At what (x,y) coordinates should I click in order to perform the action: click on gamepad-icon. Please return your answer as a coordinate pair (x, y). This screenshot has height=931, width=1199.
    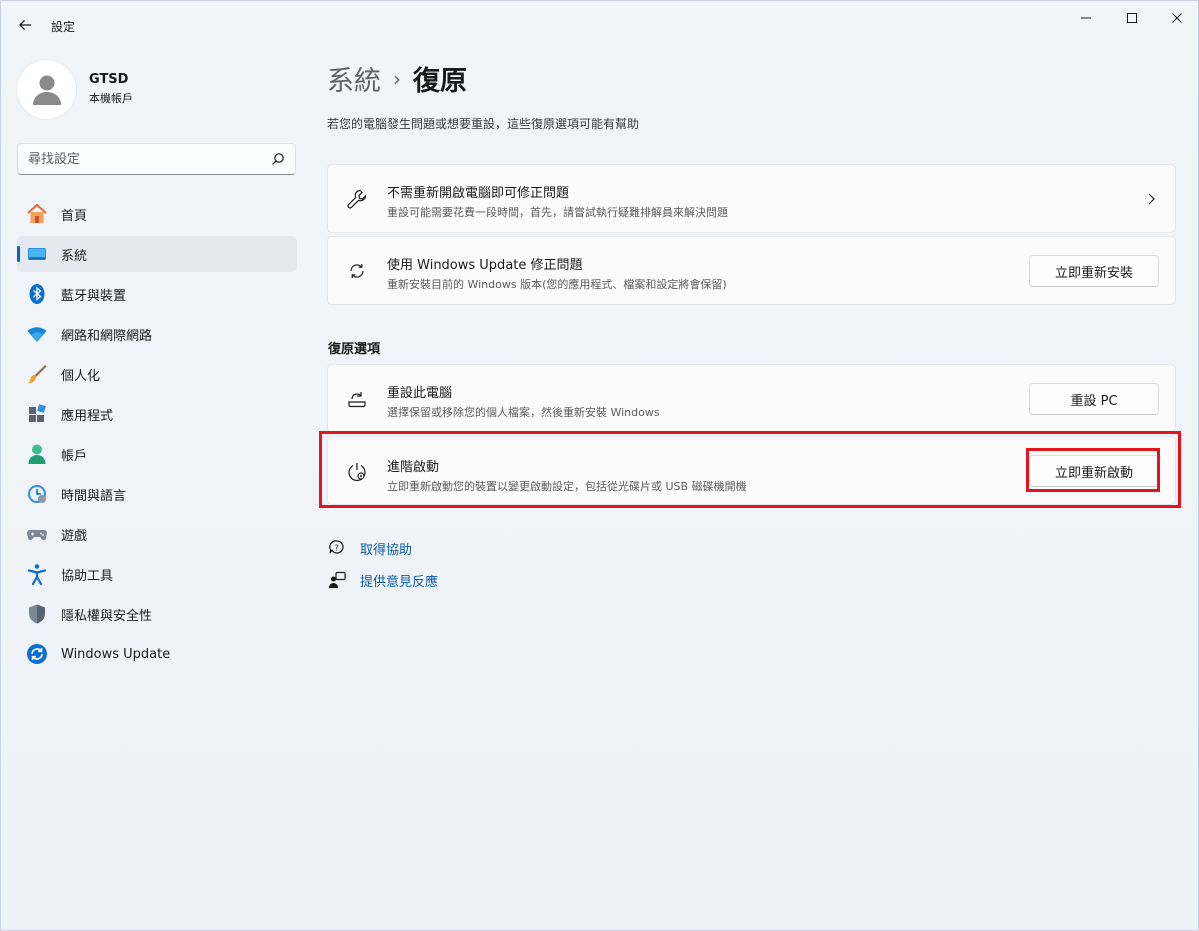
    Looking at the image, I should click on (37, 534).